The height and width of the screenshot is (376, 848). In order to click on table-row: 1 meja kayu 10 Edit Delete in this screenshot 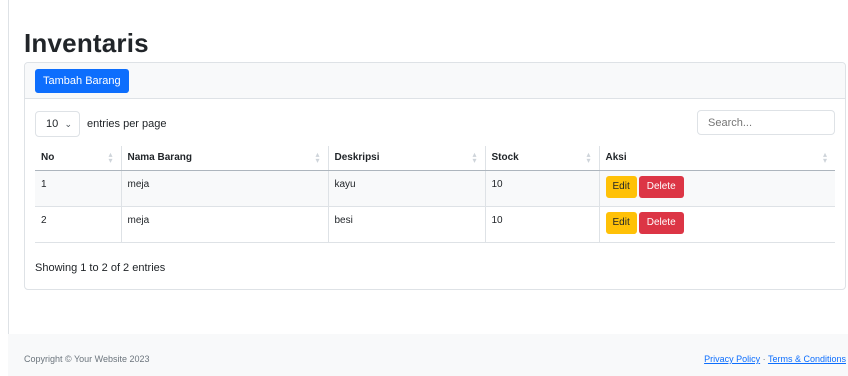, I will do `click(435, 188)`.